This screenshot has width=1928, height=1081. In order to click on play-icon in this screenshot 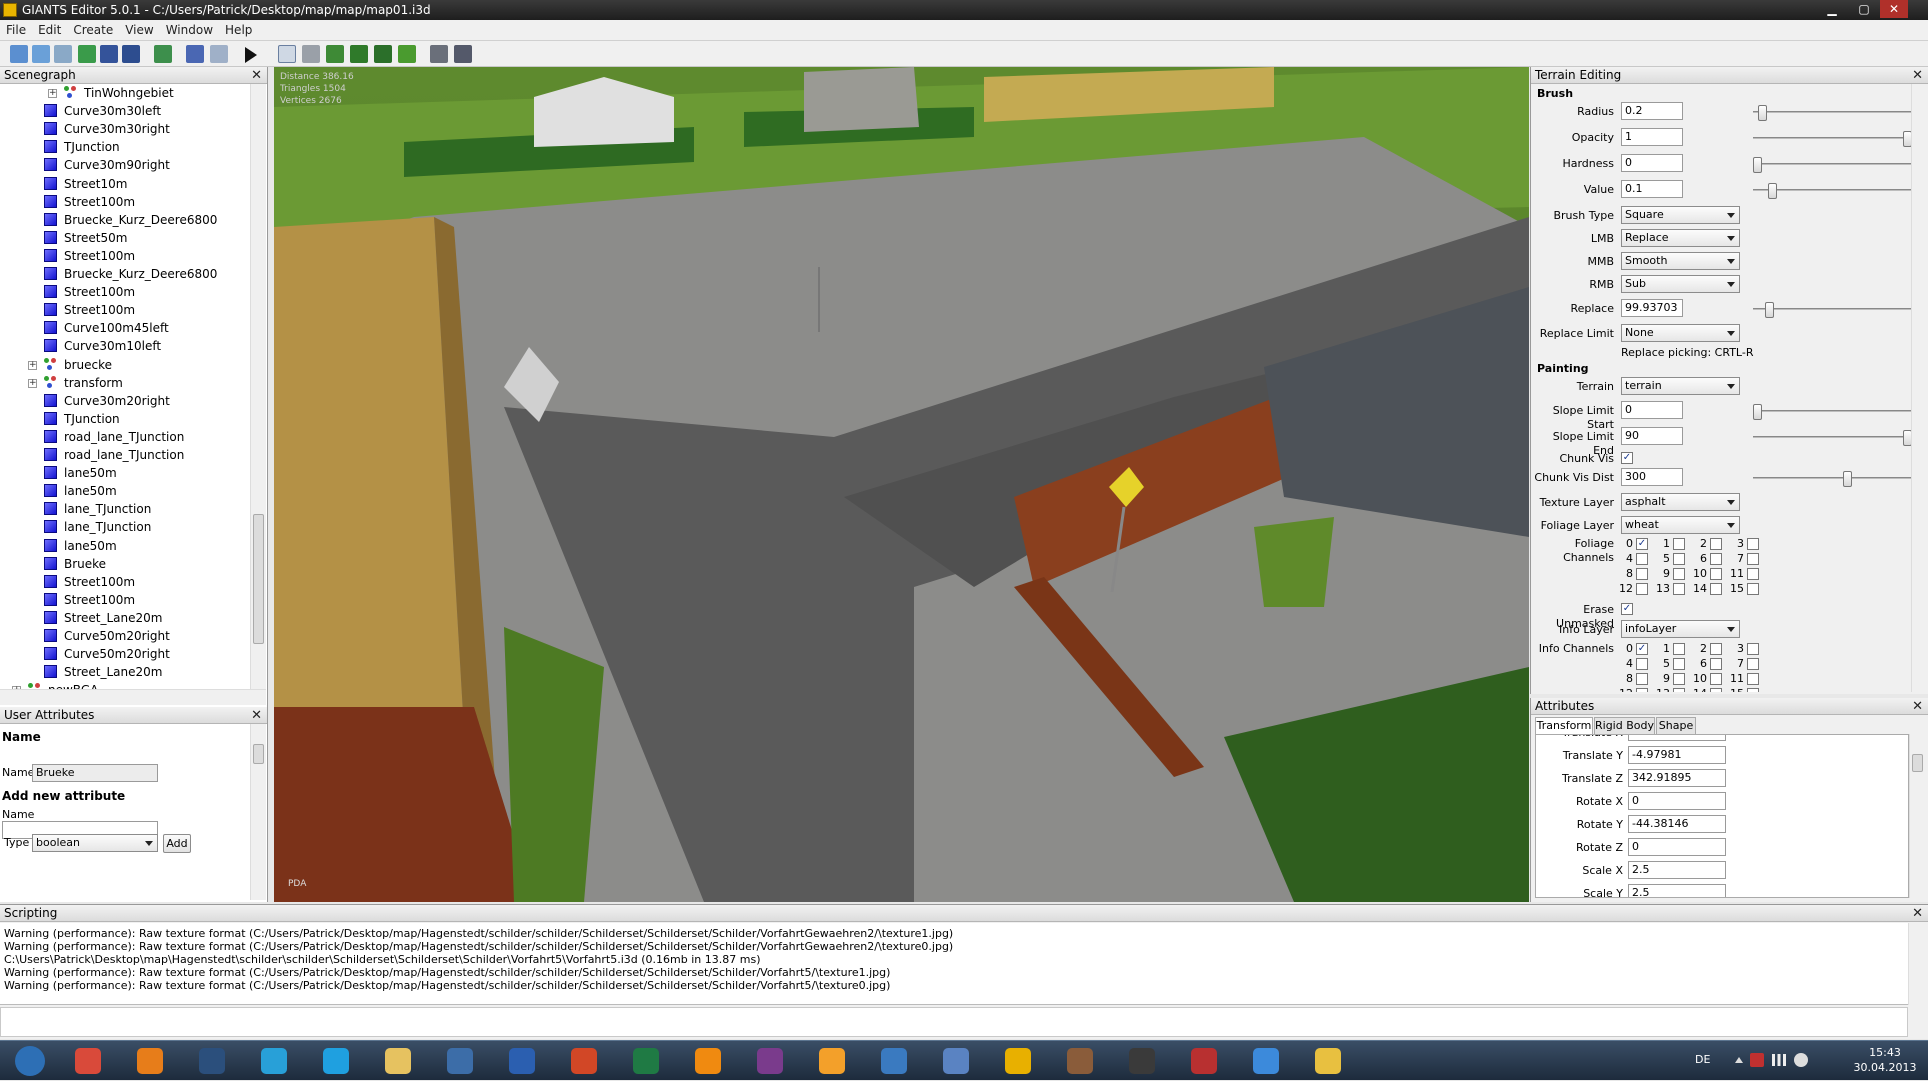, I will do `click(251, 55)`.